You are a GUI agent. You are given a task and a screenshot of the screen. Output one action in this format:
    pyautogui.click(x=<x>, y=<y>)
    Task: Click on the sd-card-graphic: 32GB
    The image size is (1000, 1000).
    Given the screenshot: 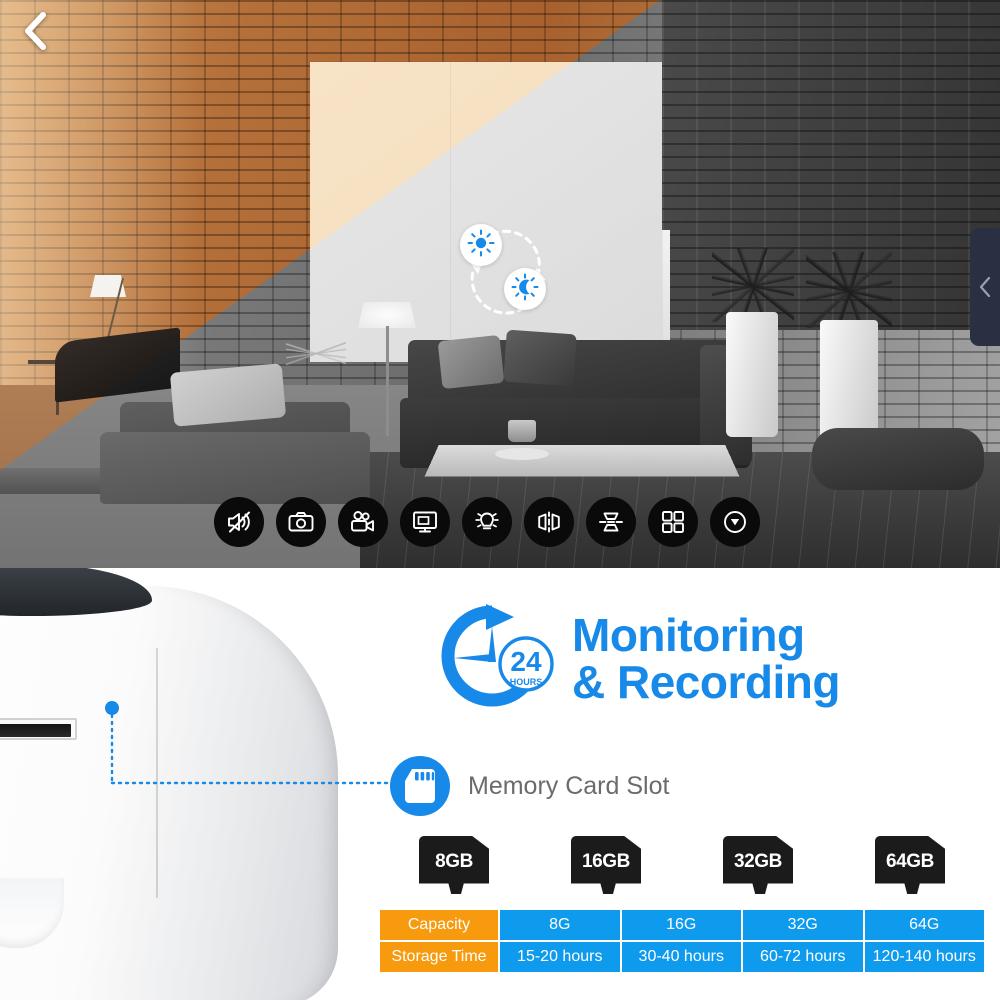 What is the action you would take?
    pyautogui.click(x=758, y=865)
    